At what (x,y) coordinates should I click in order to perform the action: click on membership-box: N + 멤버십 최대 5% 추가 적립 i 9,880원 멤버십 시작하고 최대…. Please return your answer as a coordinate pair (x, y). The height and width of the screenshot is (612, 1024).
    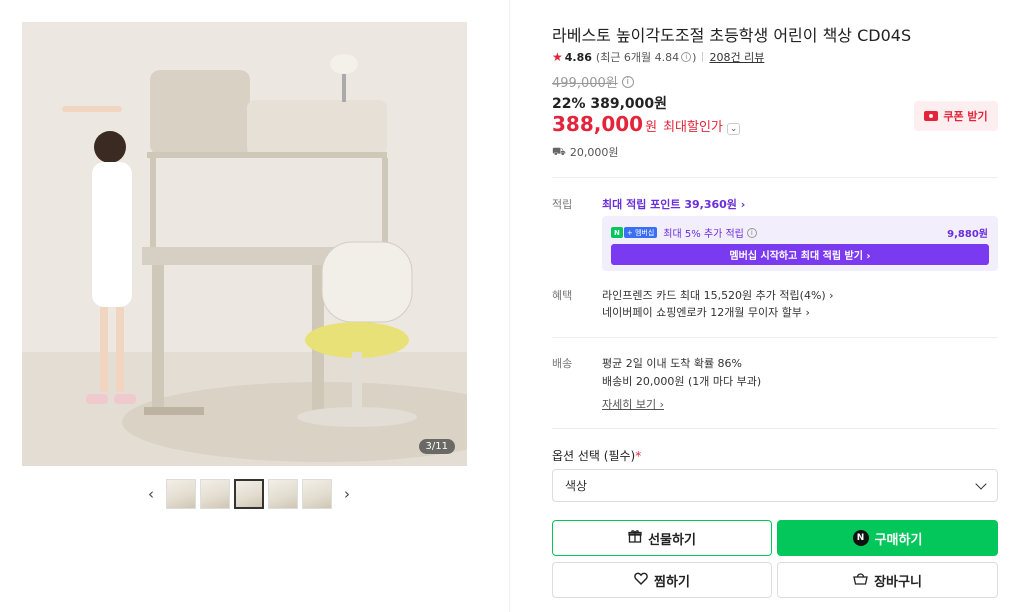
    Looking at the image, I should click on (800, 243).